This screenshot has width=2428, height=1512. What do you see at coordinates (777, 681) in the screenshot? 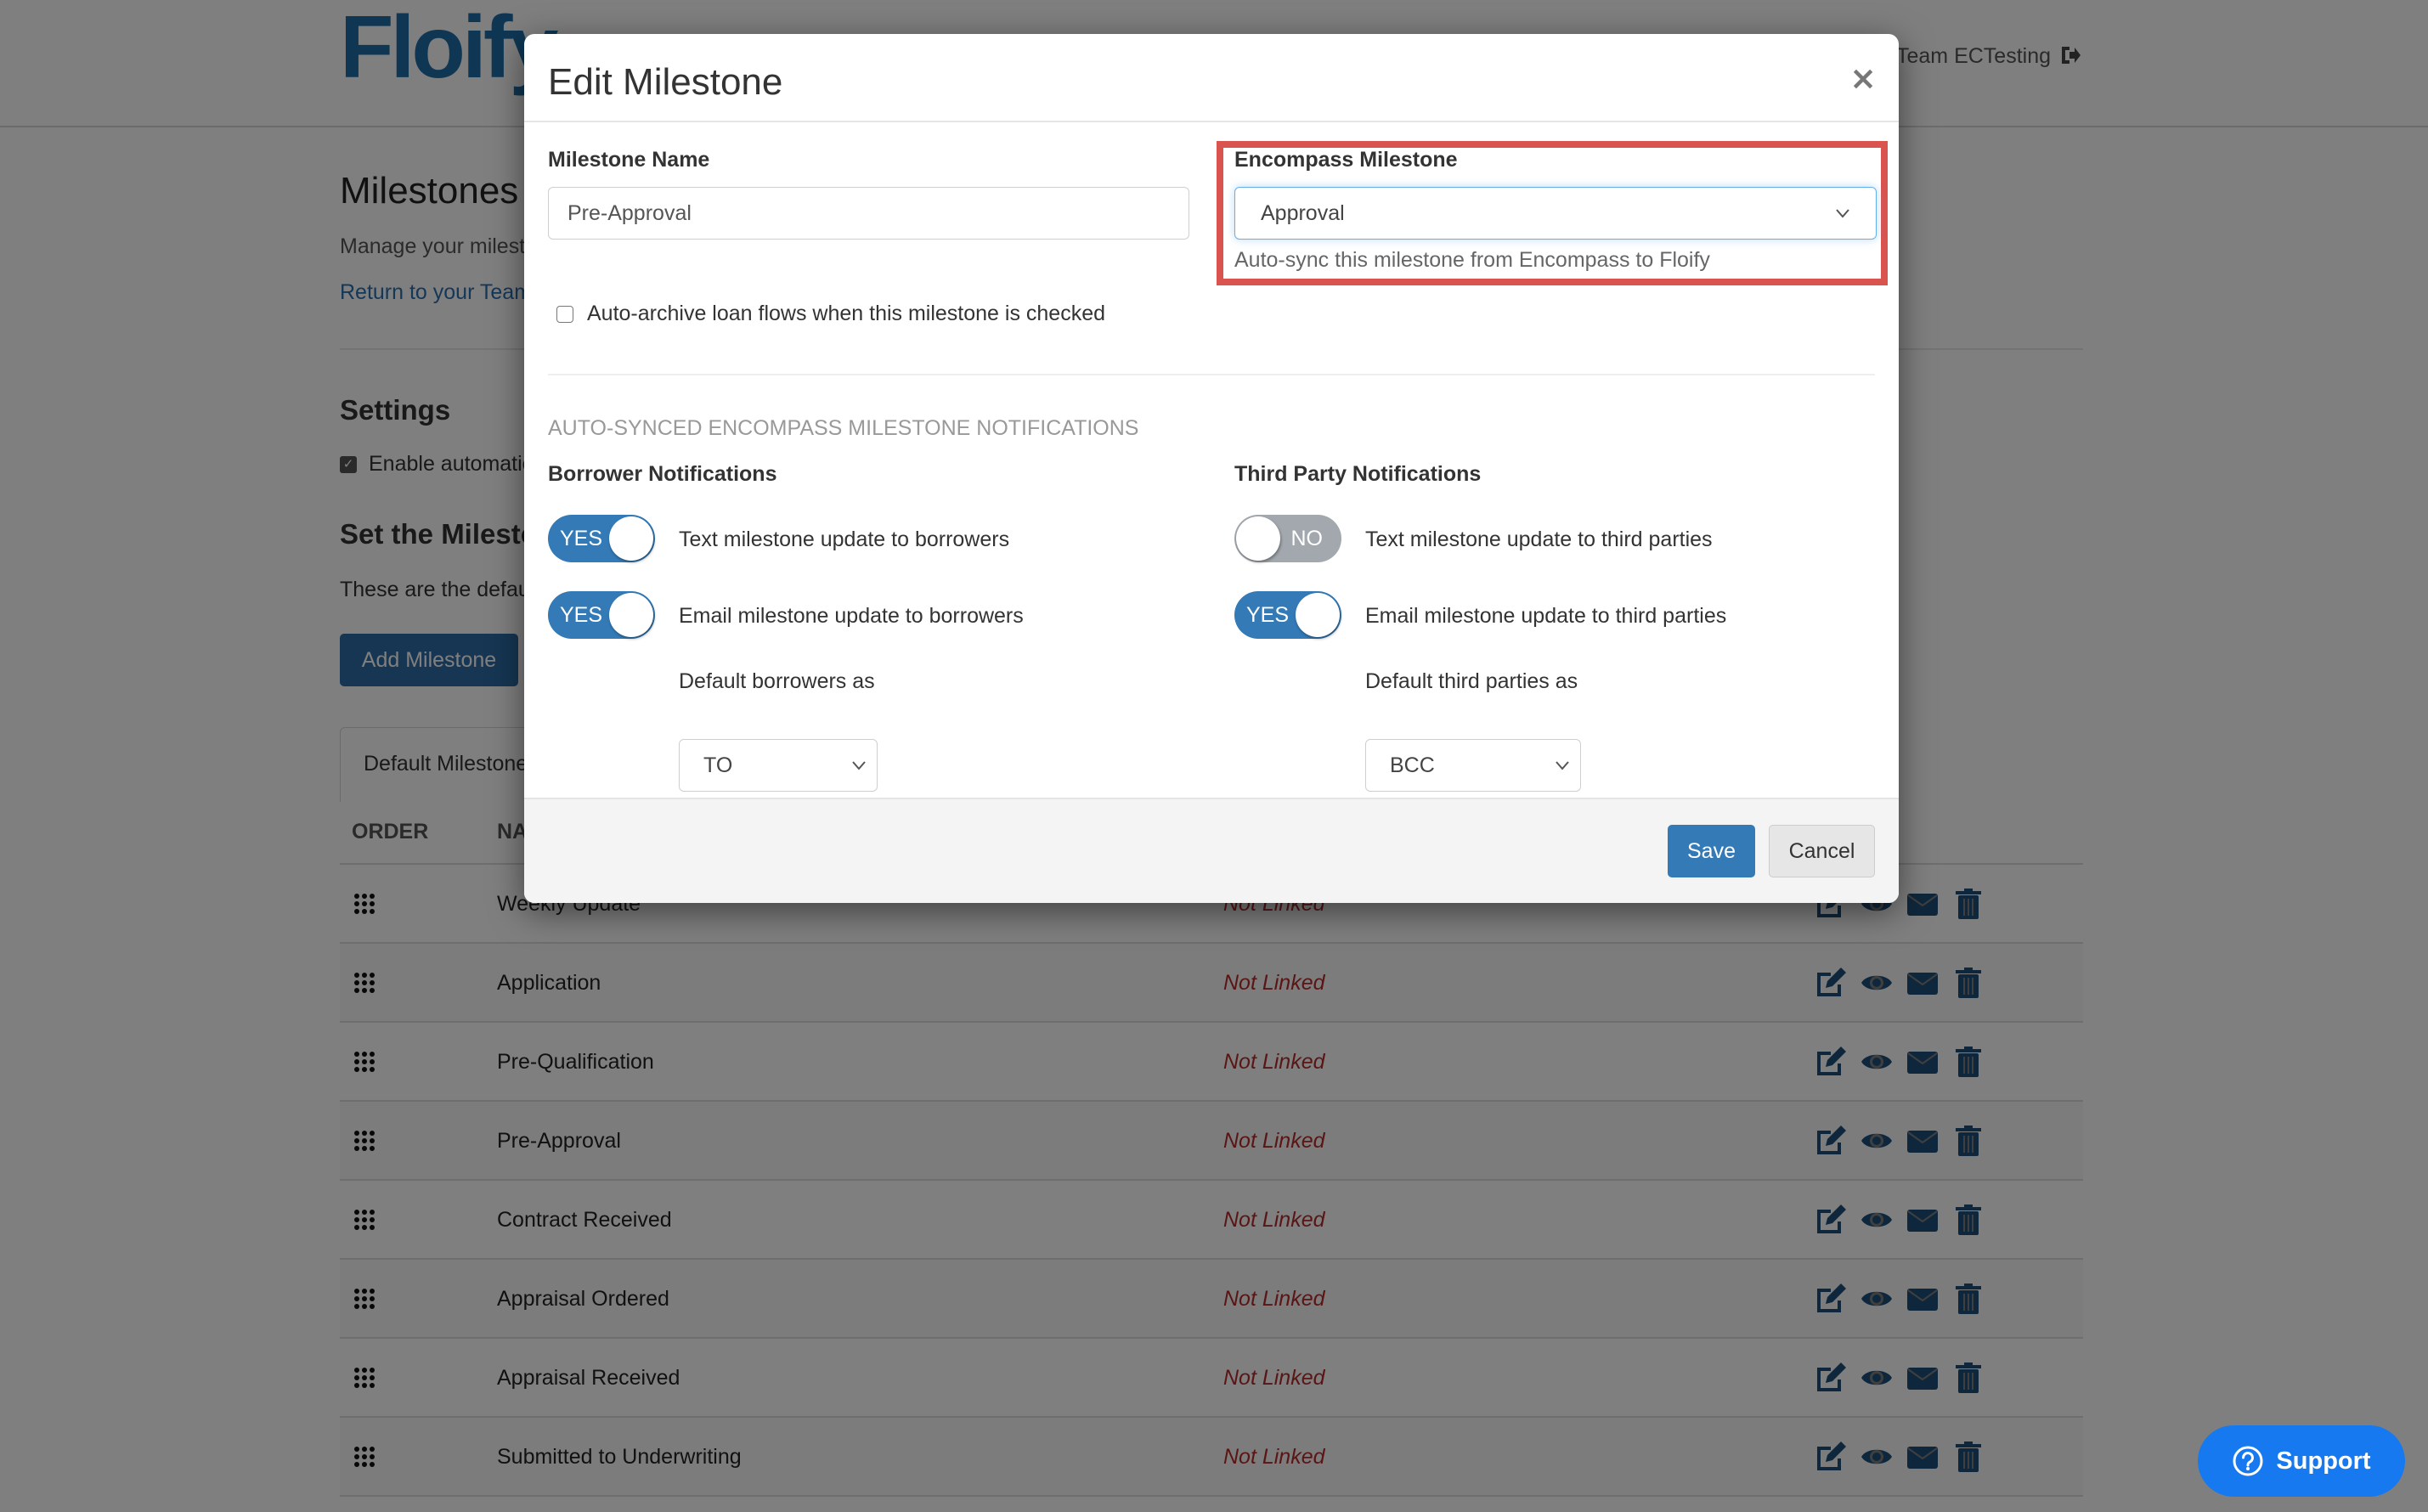
I see `default-borrowers-label: Default borrowers as` at bounding box center [777, 681].